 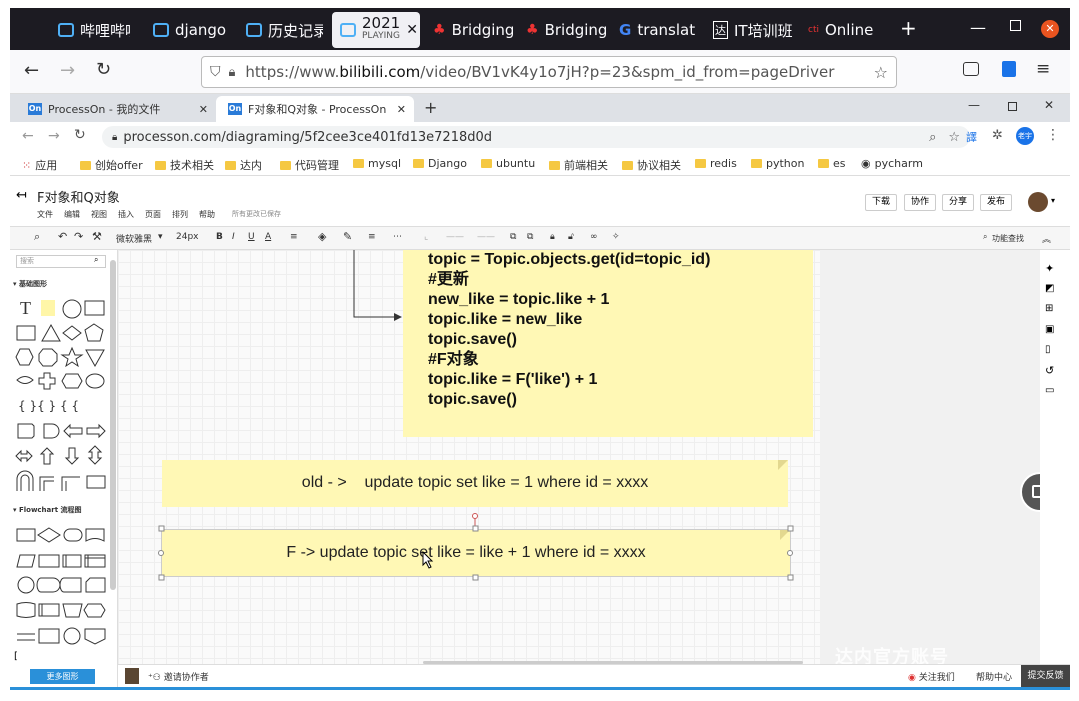 What do you see at coordinates (954, 137) in the screenshot?
I see `bookmark-star-icon: ☆` at bounding box center [954, 137].